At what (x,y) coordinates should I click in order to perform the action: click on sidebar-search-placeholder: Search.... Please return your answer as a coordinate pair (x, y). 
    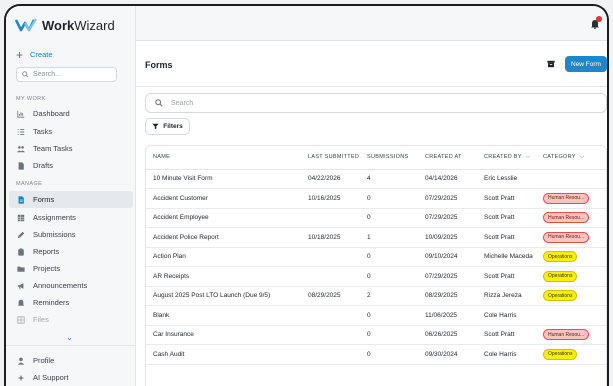
    Looking at the image, I should click on (47, 74).